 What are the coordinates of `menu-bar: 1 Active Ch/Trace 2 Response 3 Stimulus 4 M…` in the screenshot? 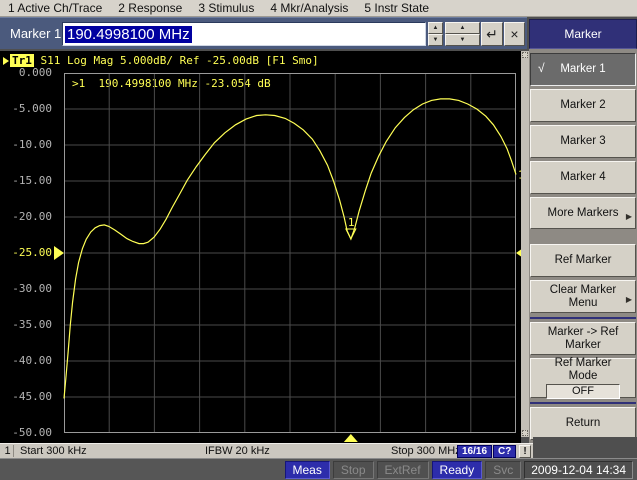 It's located at (318, 8).